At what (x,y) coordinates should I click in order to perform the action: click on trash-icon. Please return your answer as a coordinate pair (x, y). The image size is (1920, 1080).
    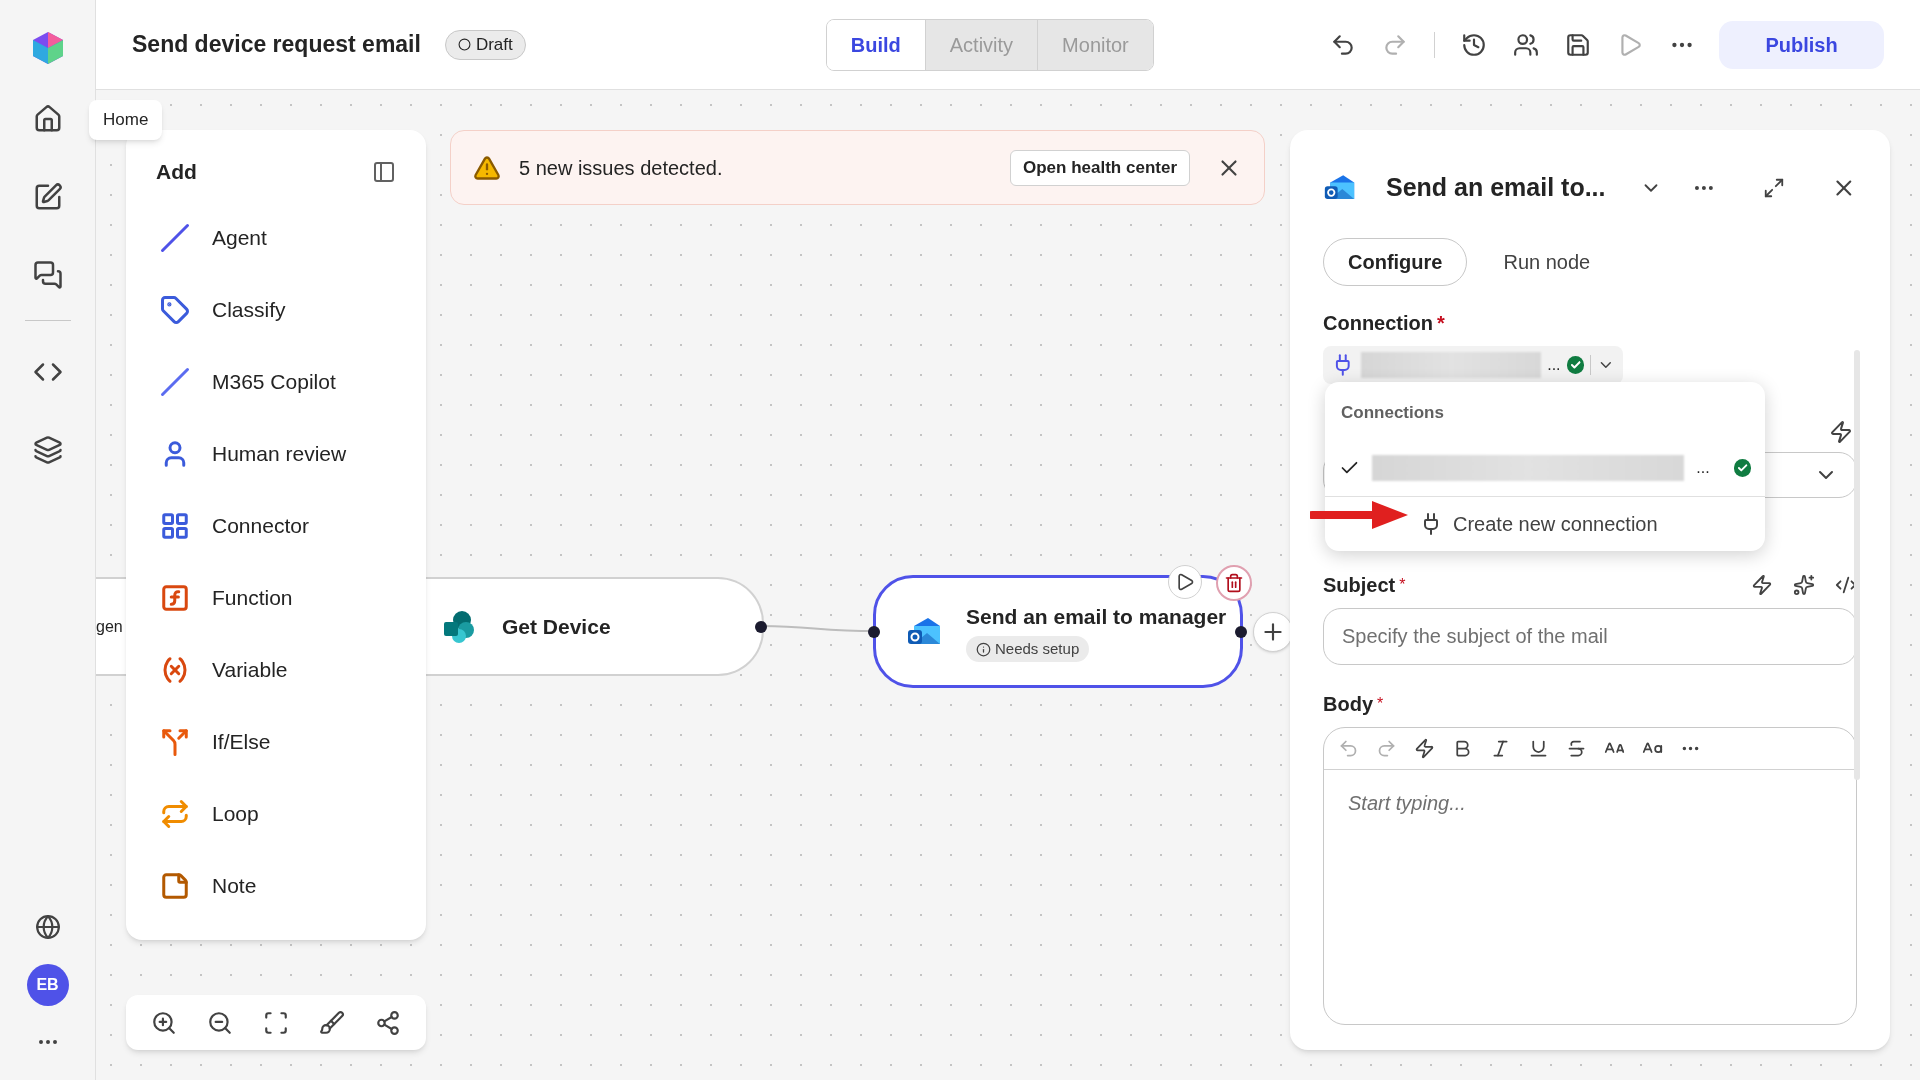
    Looking at the image, I should click on (1234, 583).